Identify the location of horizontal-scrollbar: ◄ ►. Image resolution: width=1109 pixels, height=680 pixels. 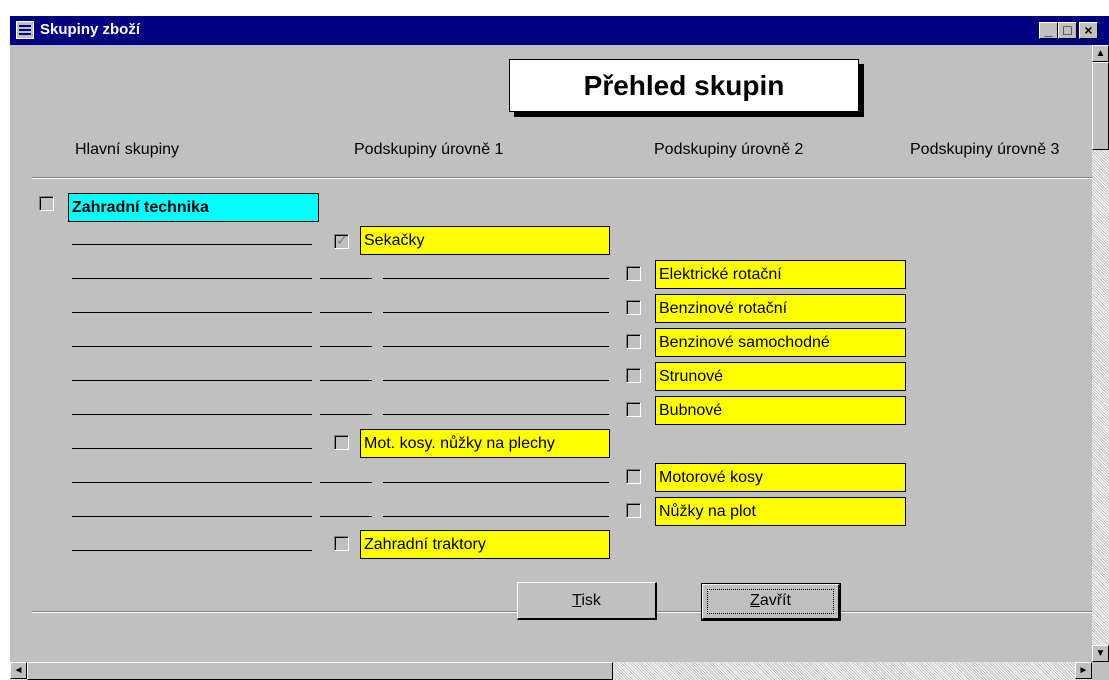
(551, 671).